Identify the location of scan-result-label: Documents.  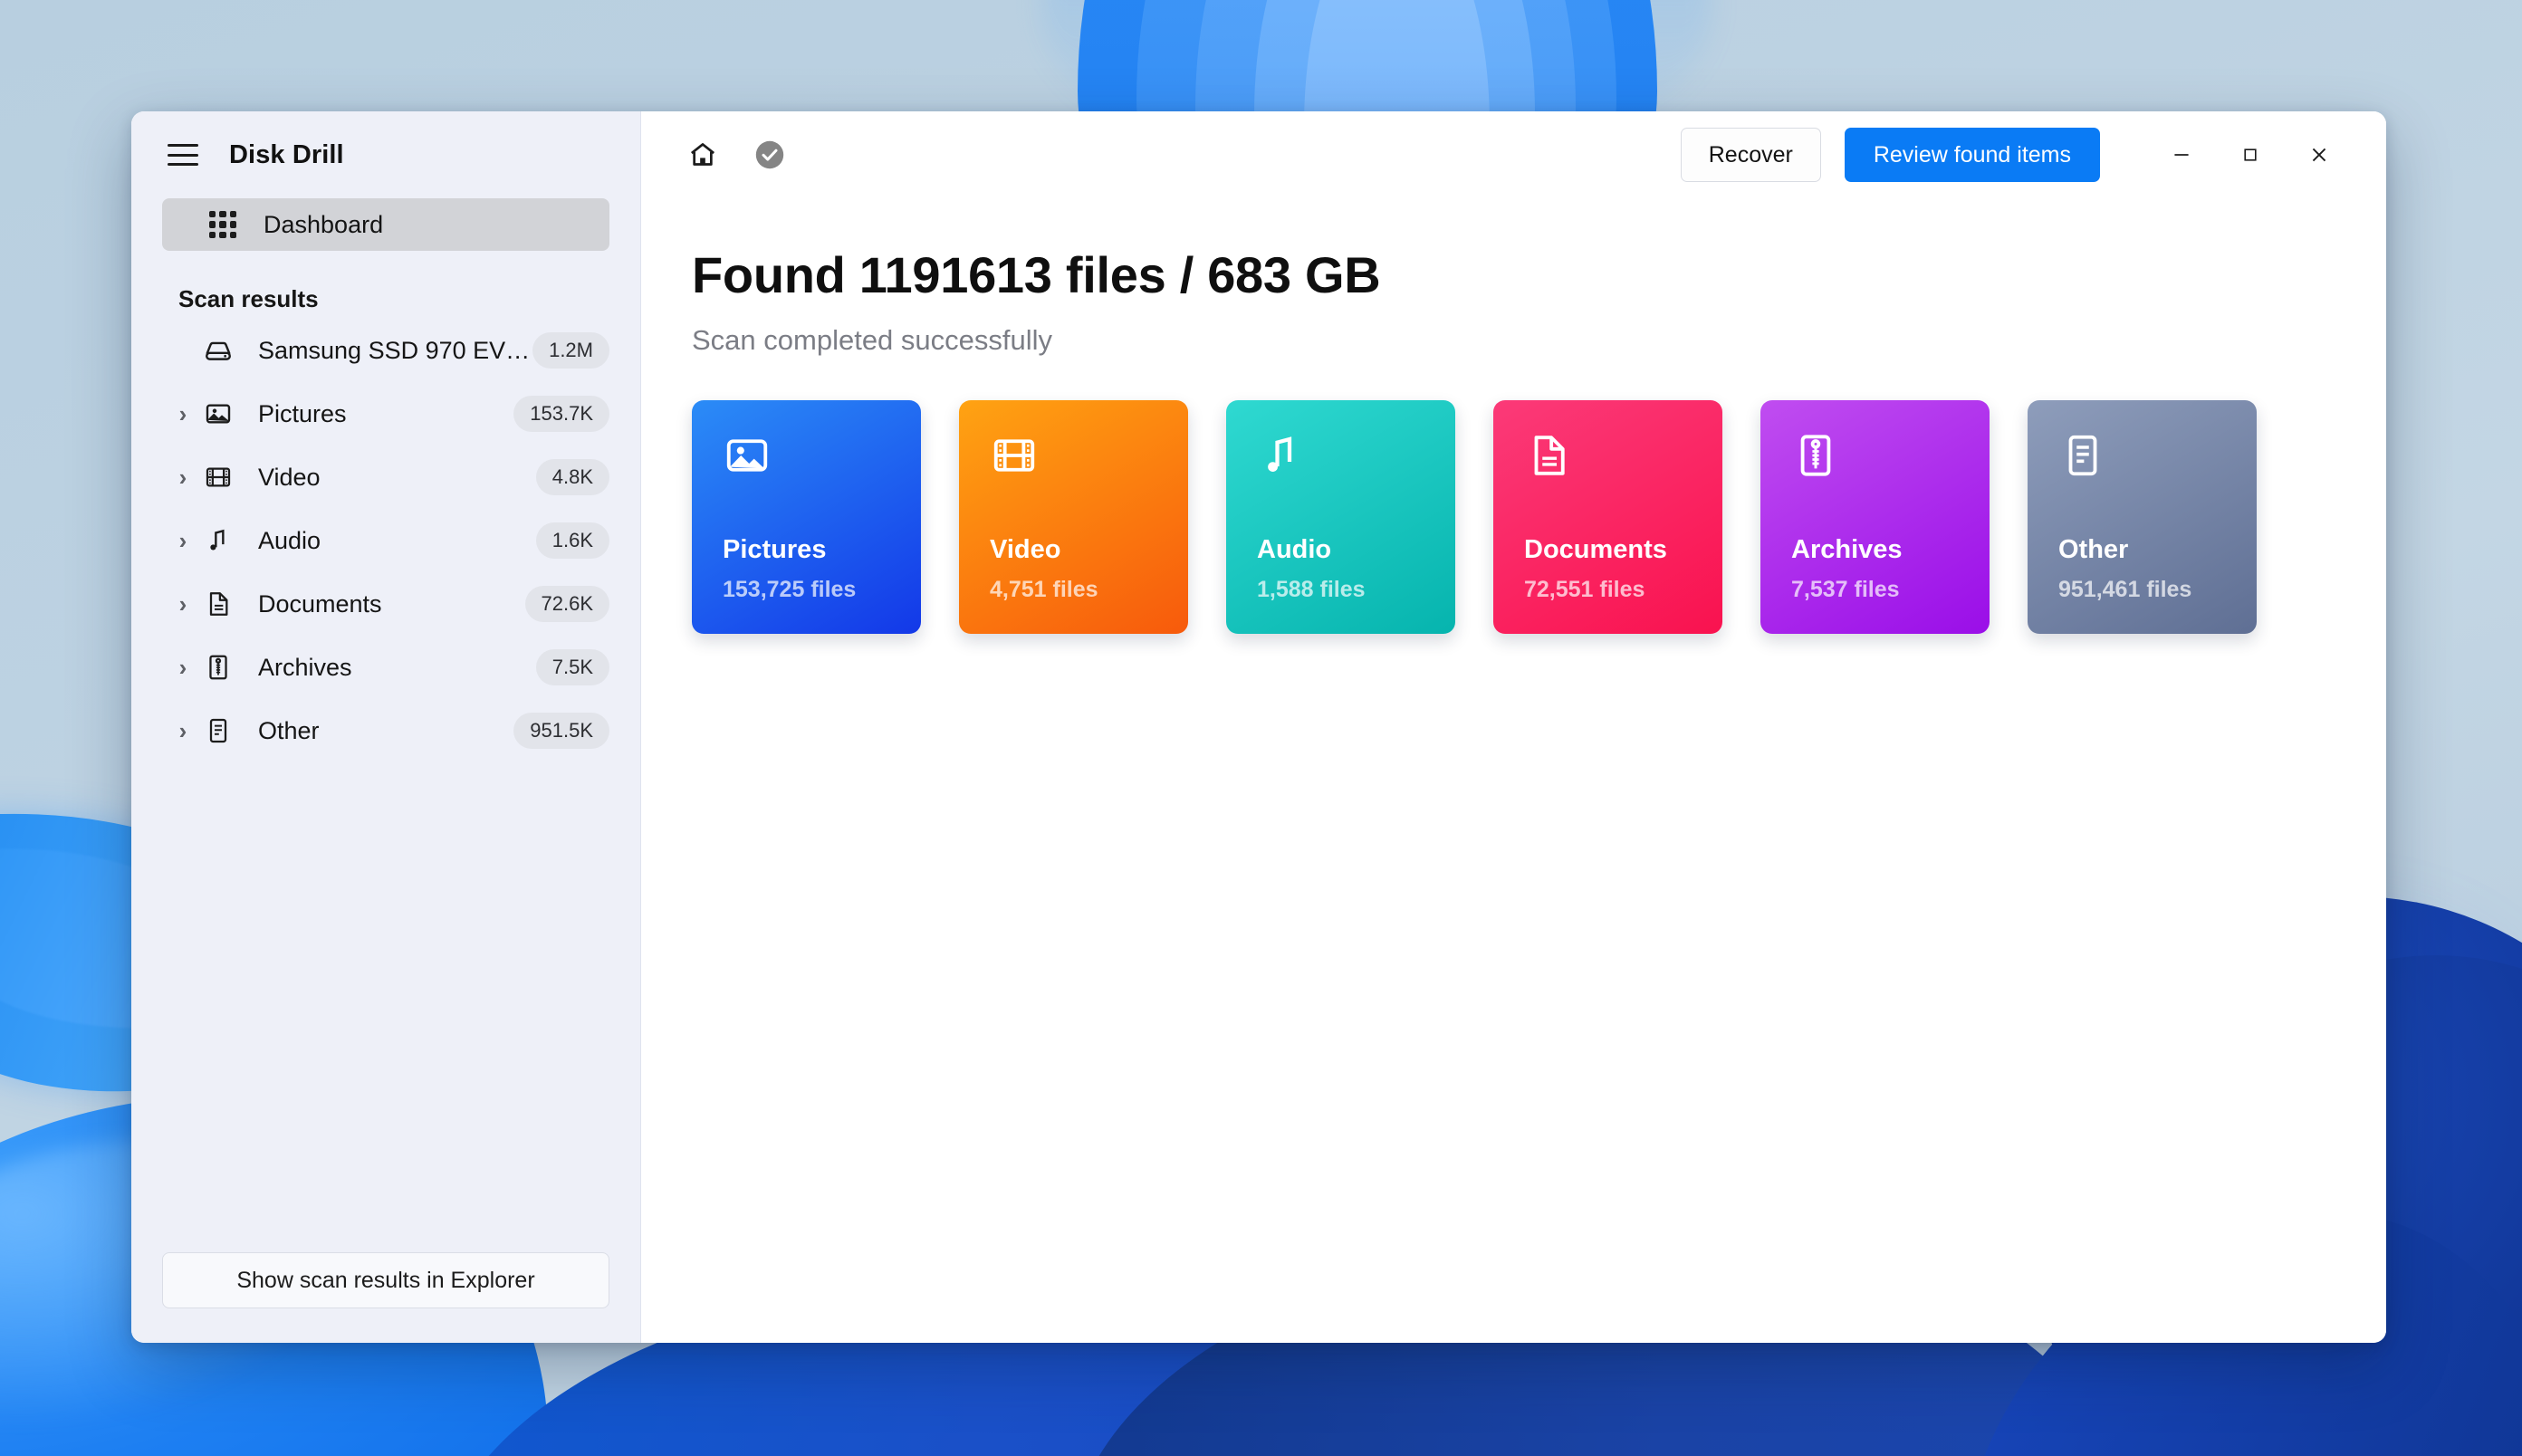
(320, 604).